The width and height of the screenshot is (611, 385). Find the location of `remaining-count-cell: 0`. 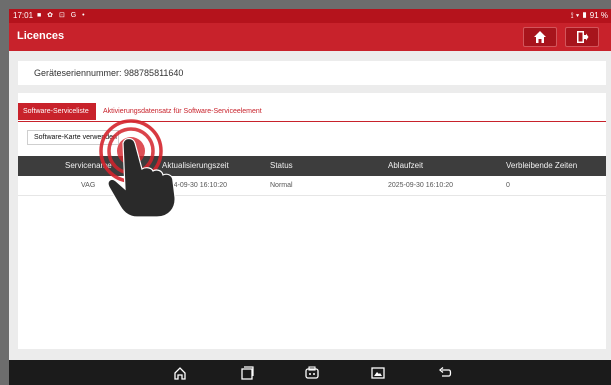

remaining-count-cell: 0 is located at coordinates (508, 185).